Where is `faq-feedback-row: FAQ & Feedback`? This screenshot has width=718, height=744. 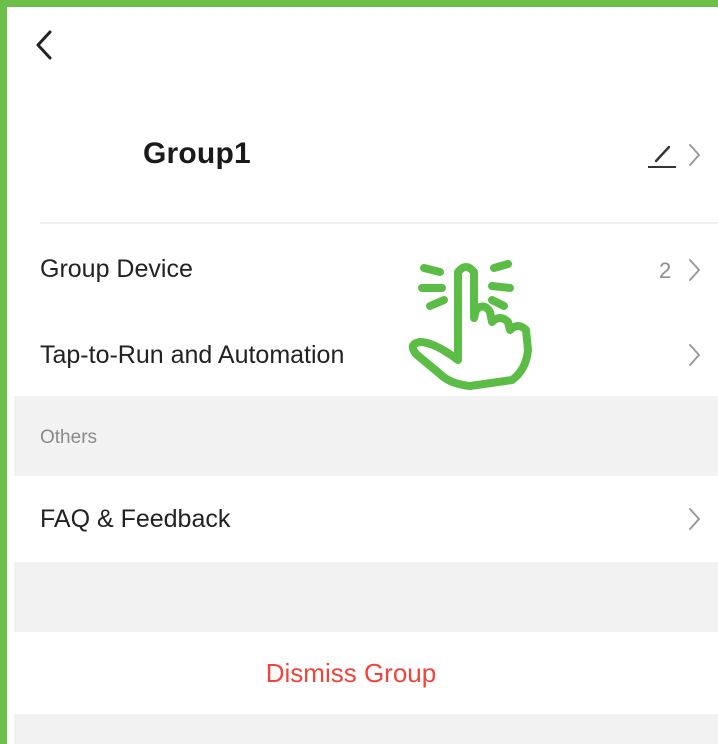
faq-feedback-row: FAQ & Feedback is located at coordinates (366, 519).